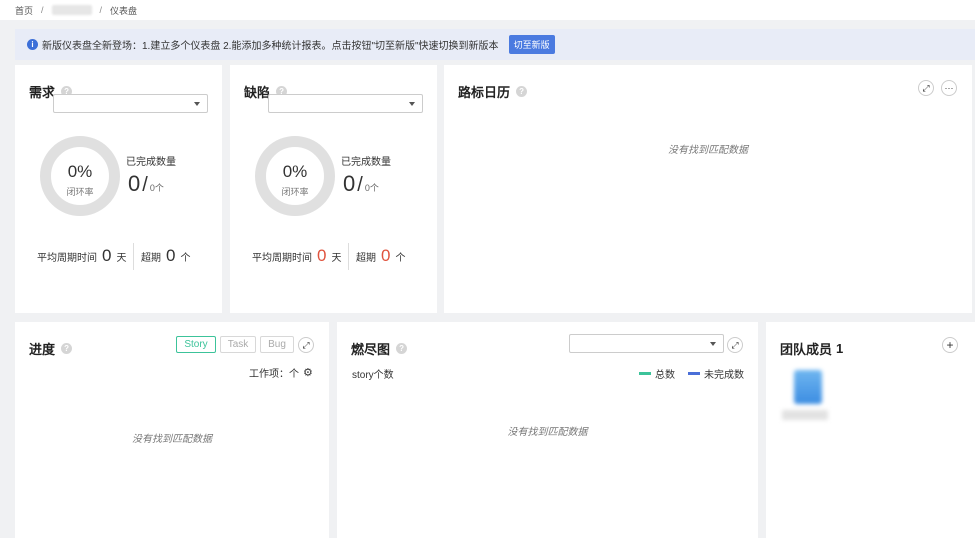  I want to click on switch-new-version-button: 切至新版, so click(531, 44).